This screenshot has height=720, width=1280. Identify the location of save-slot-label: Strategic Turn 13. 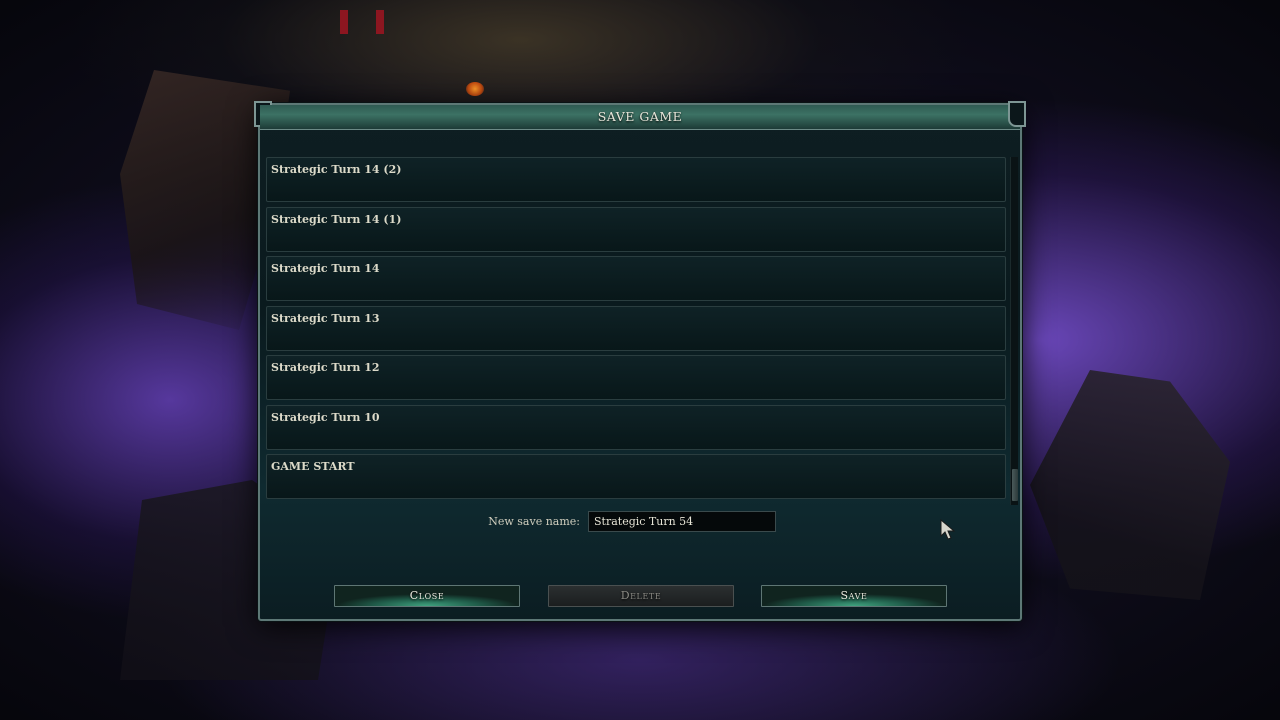
(325, 318).